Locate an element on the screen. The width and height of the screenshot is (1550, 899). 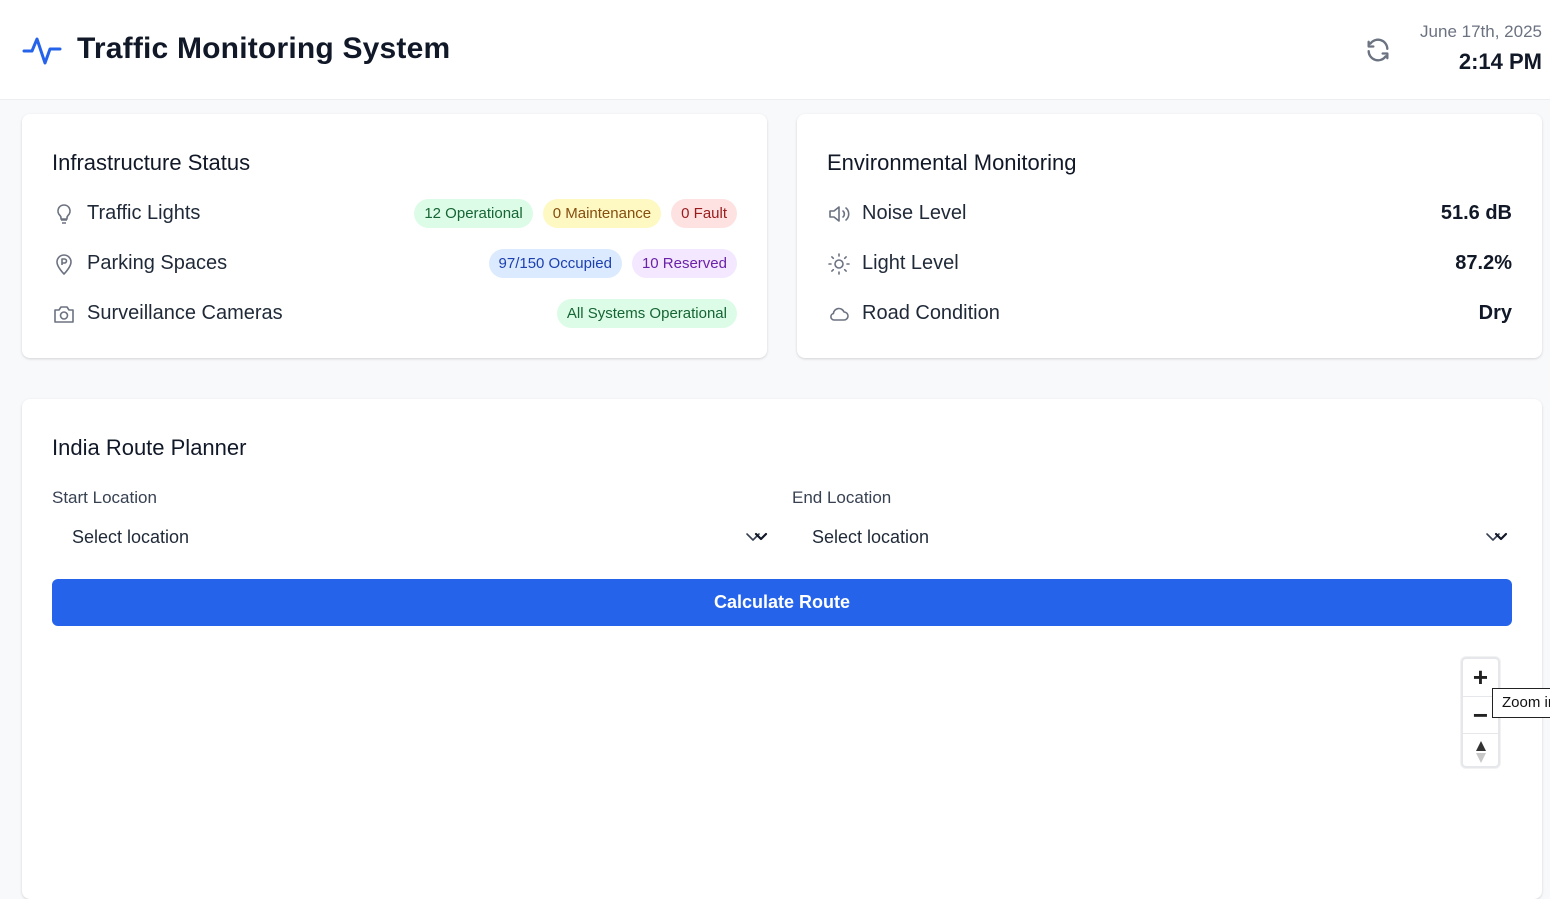
noise-level-value: 51.6 dB is located at coordinates (1476, 213).